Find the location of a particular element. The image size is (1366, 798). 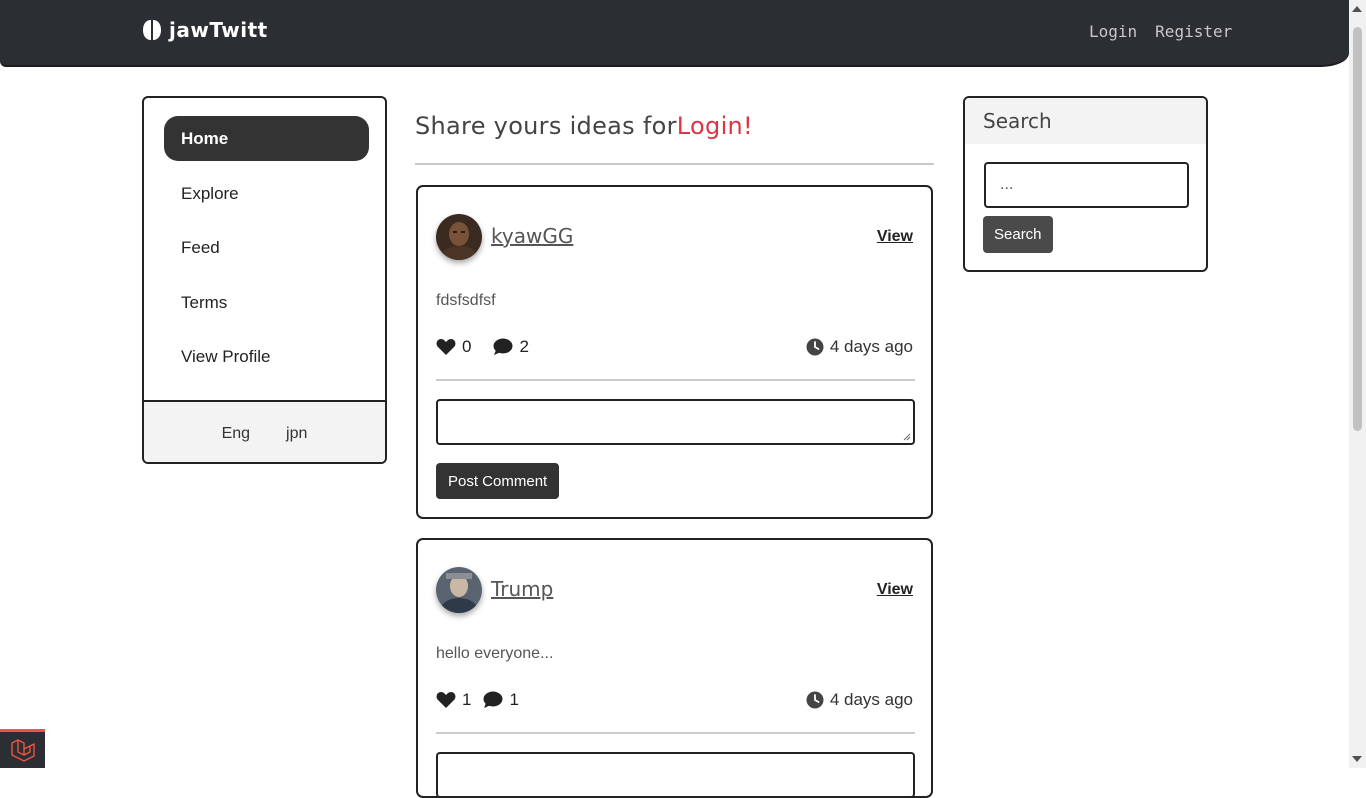

post-stats: 1 1 is located at coordinates (477, 700).